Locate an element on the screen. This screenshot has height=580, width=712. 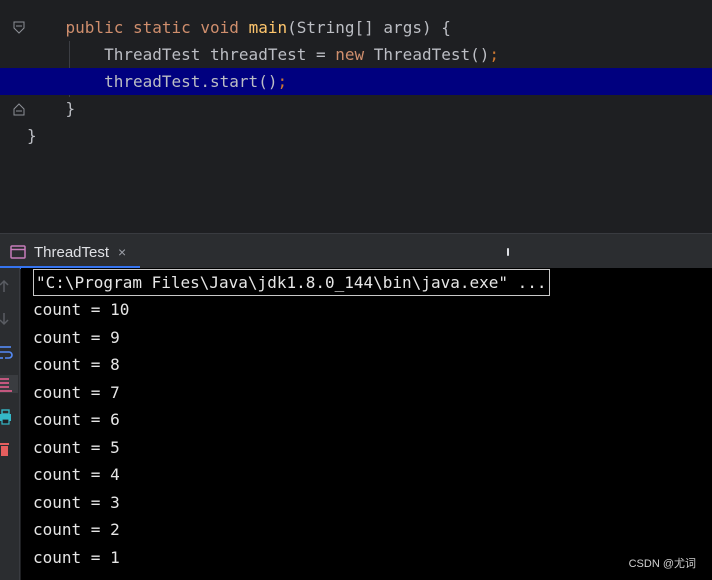
trash-icon is located at coordinates (8, 449).